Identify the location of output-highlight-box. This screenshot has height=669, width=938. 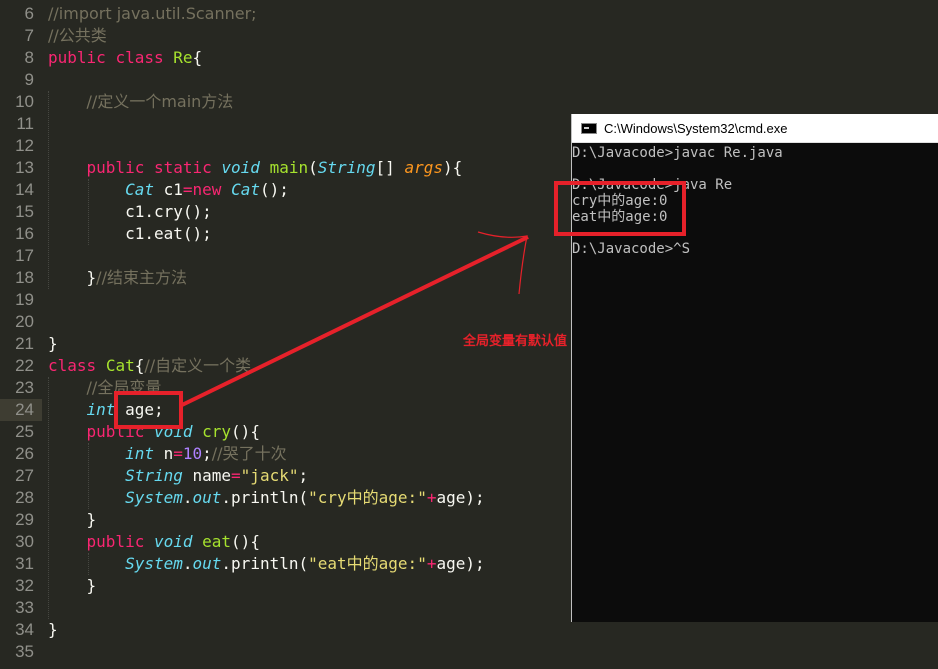
(620, 208).